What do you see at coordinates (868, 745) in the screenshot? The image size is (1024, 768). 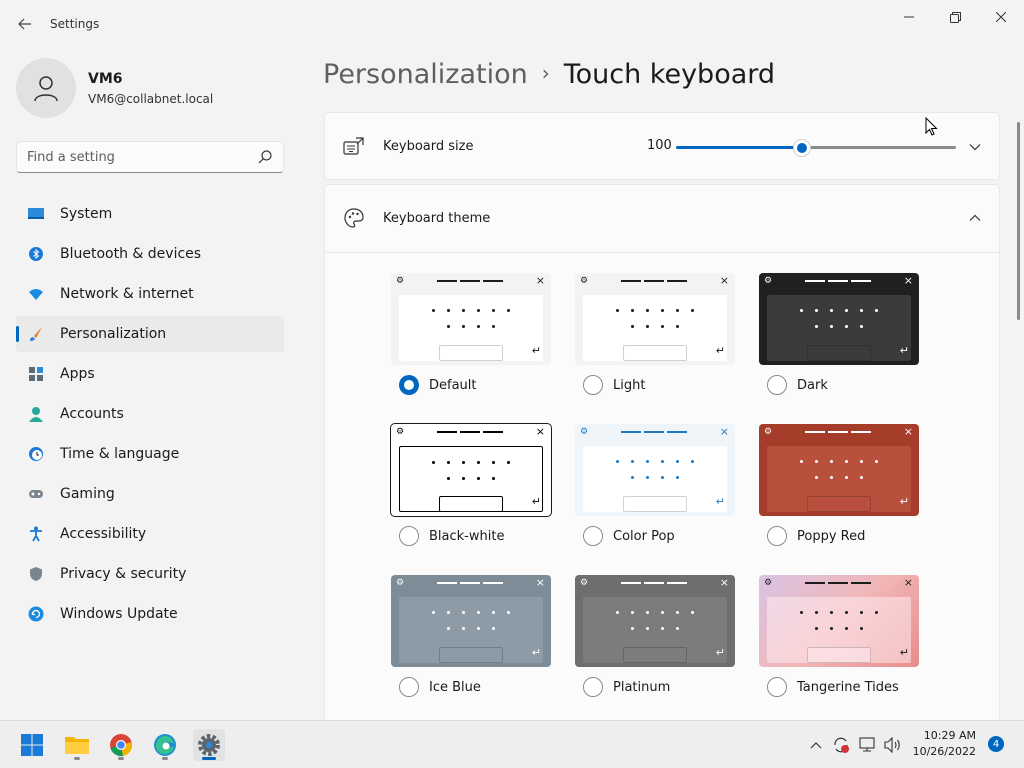 I see `tray-network` at bounding box center [868, 745].